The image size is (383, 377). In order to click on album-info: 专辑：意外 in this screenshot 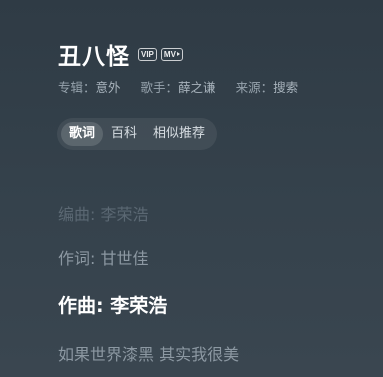, I will do `click(89, 86)`.